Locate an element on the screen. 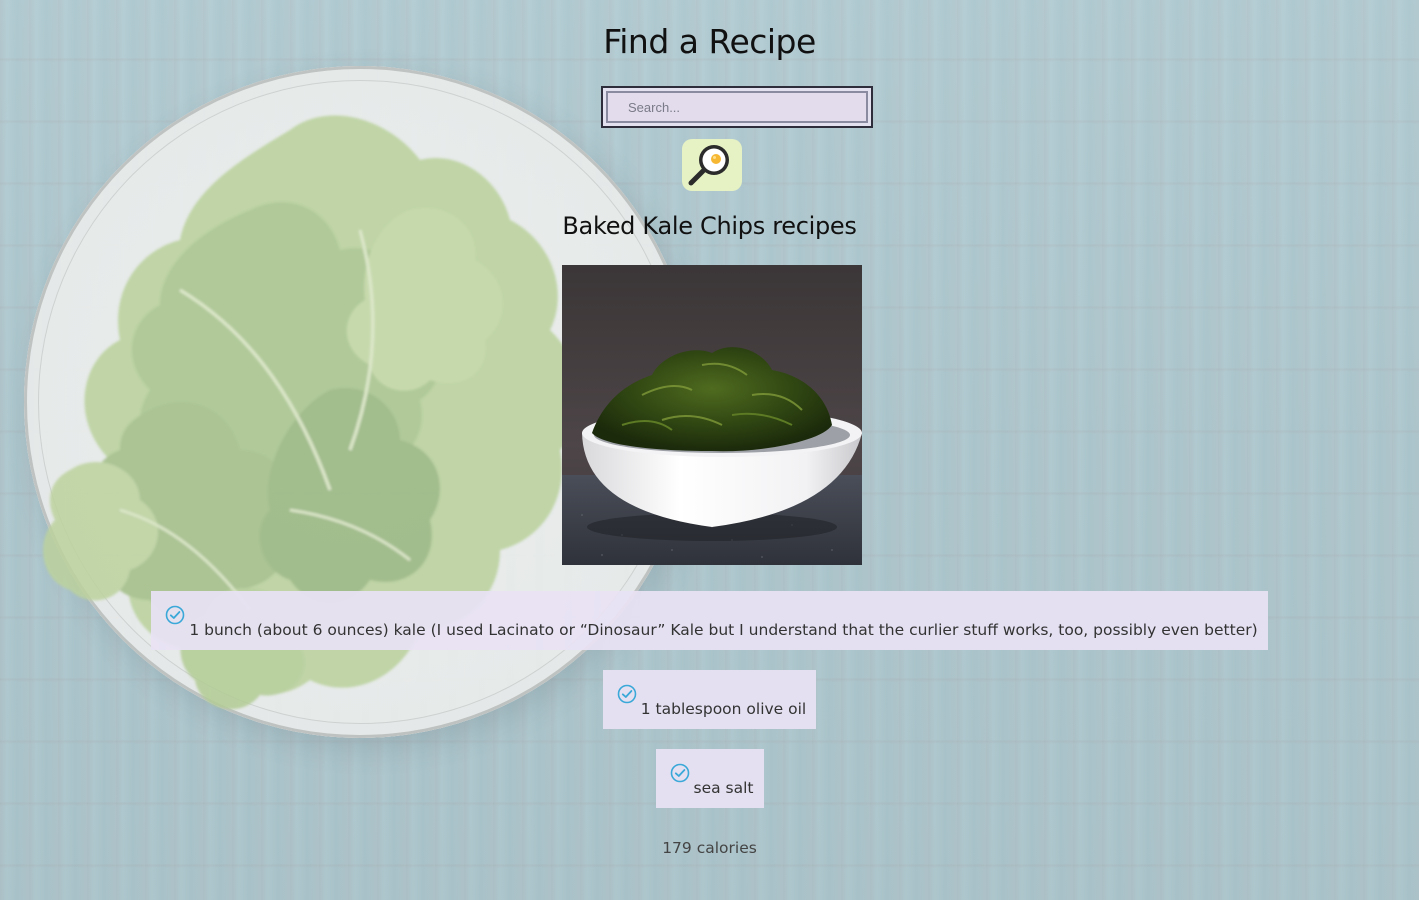 Image resolution: width=1419 pixels, height=900 pixels. page-title: Find a Recipe is located at coordinates (709, 41).